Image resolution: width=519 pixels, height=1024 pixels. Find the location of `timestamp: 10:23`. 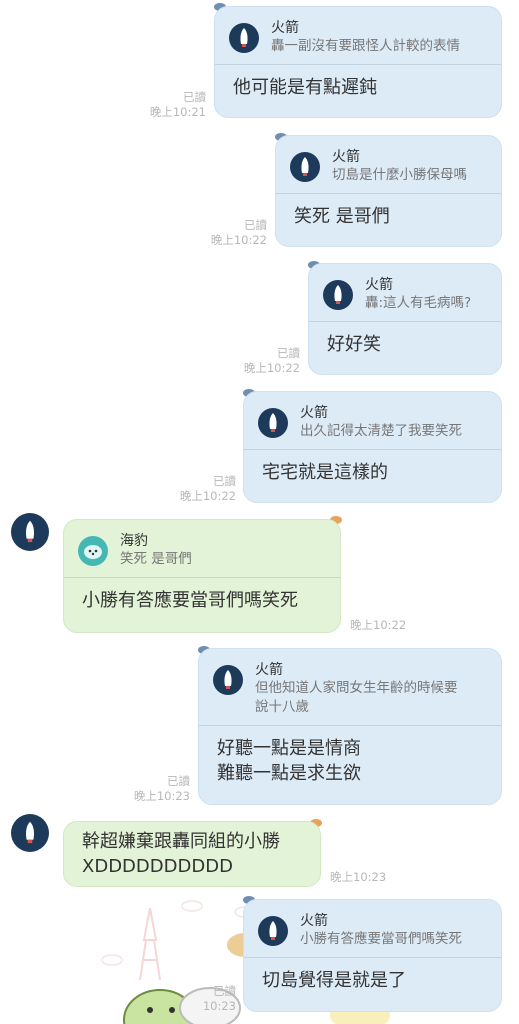

timestamp: 10:23 is located at coordinates (219, 1006).